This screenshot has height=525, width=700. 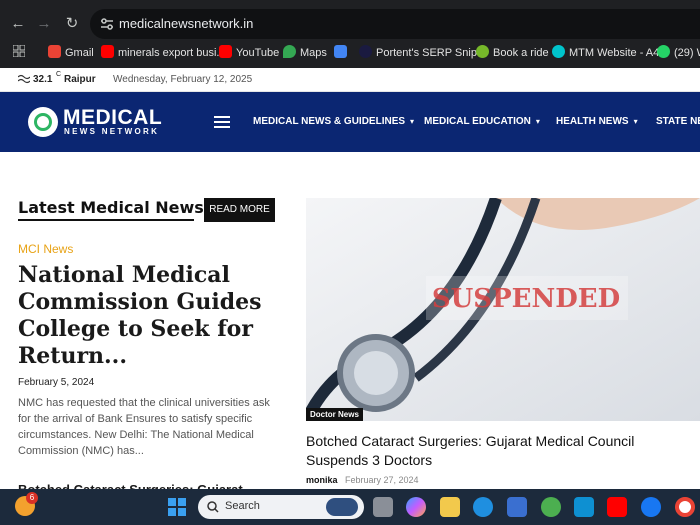 I want to click on back-icon: ←, so click(x=18, y=24).